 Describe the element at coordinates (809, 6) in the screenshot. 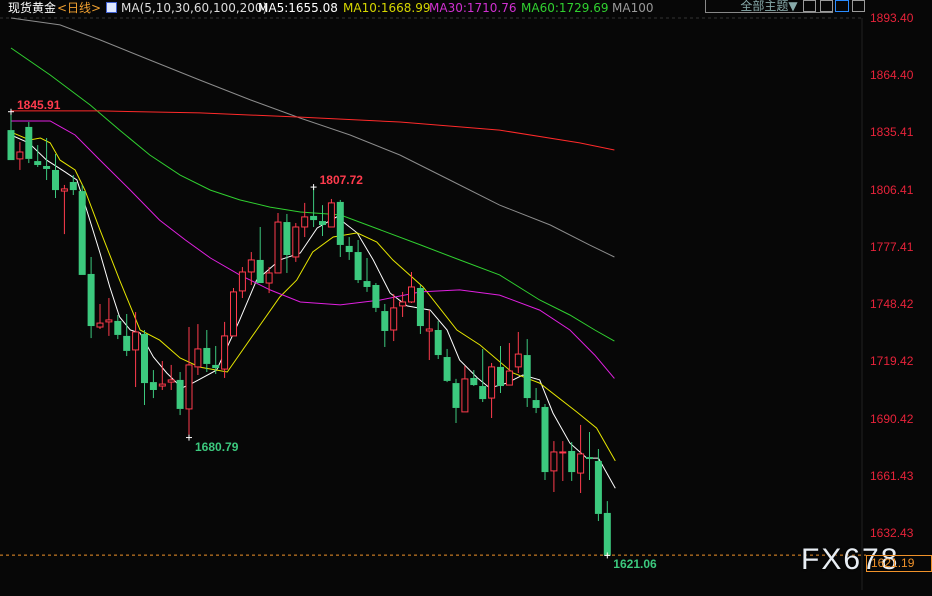

I see `crosshair-icon` at that location.